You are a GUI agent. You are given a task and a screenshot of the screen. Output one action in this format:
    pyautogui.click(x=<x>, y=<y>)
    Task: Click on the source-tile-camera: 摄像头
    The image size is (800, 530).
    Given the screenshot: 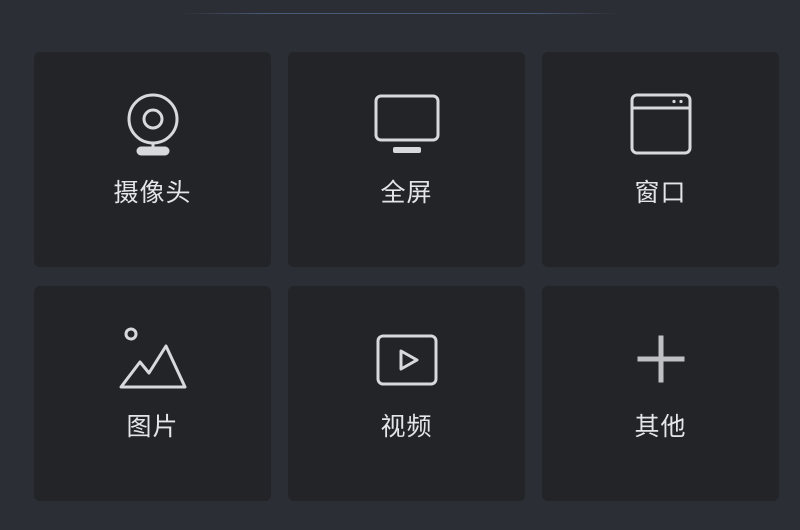 What is the action you would take?
    pyautogui.click(x=152, y=159)
    